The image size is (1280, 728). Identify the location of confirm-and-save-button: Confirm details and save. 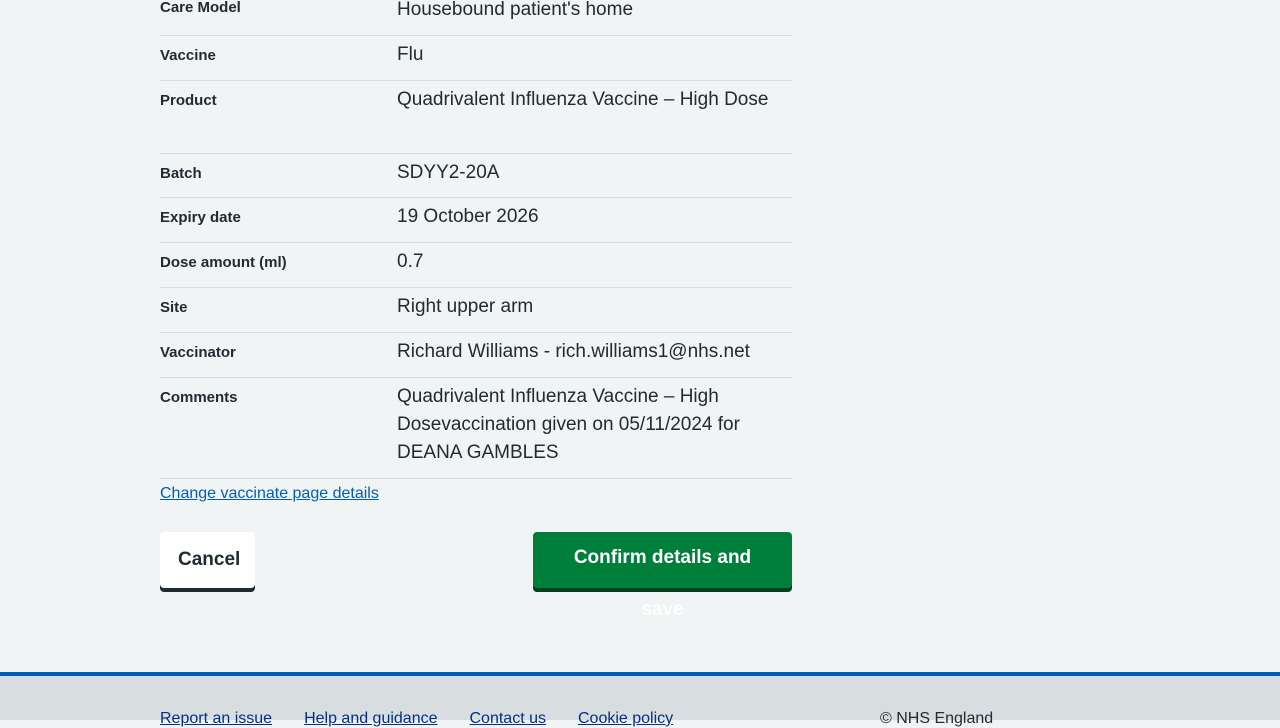
(662, 576).